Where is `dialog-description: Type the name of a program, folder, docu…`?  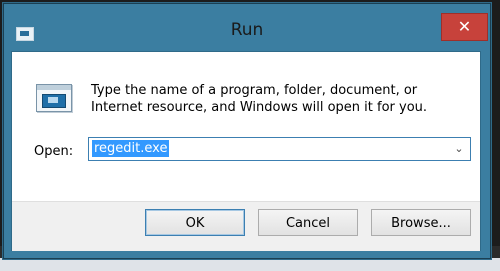
dialog-description: Type the name of a program, folder, docu… is located at coordinates (259, 99).